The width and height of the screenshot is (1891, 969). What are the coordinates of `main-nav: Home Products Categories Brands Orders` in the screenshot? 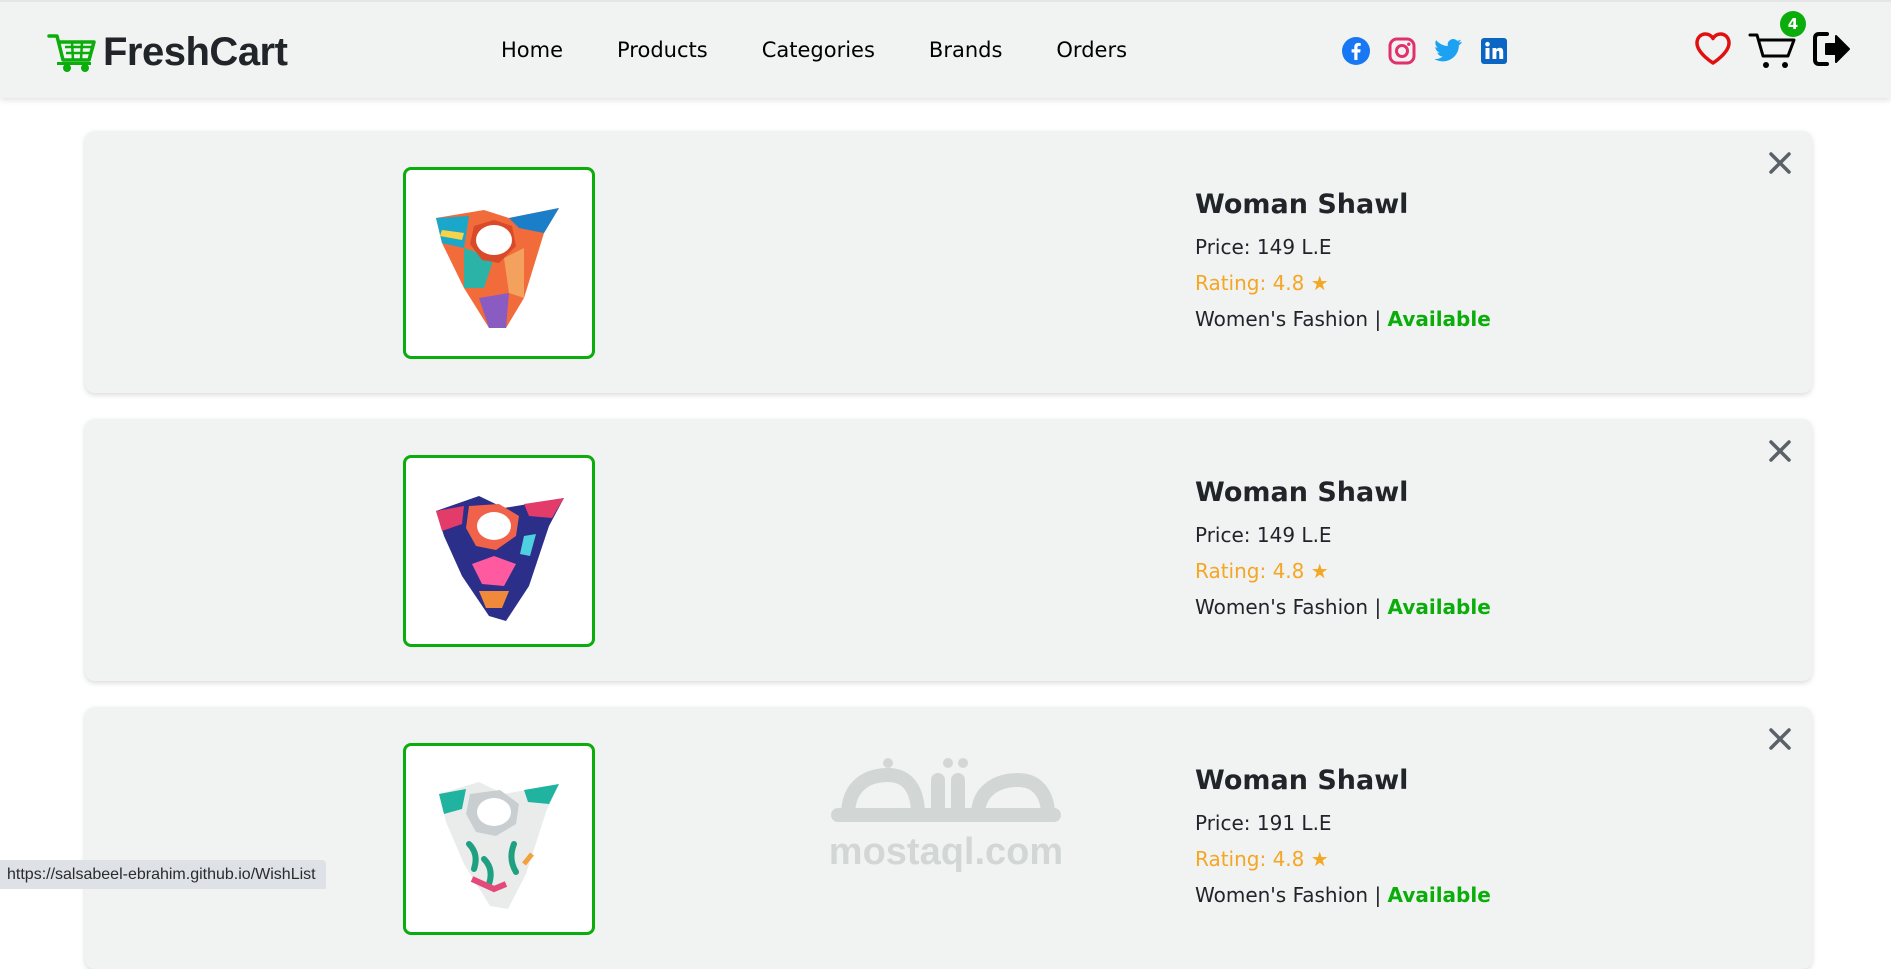 It's located at (841, 50).